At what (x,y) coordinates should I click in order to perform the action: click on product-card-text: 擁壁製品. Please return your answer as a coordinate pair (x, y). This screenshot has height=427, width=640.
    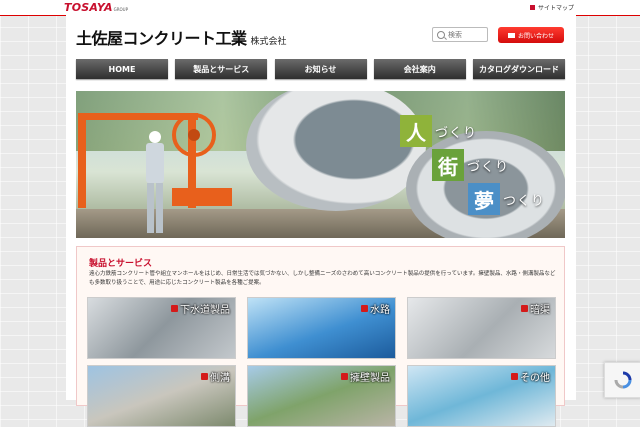
    Looking at the image, I should click on (370, 378).